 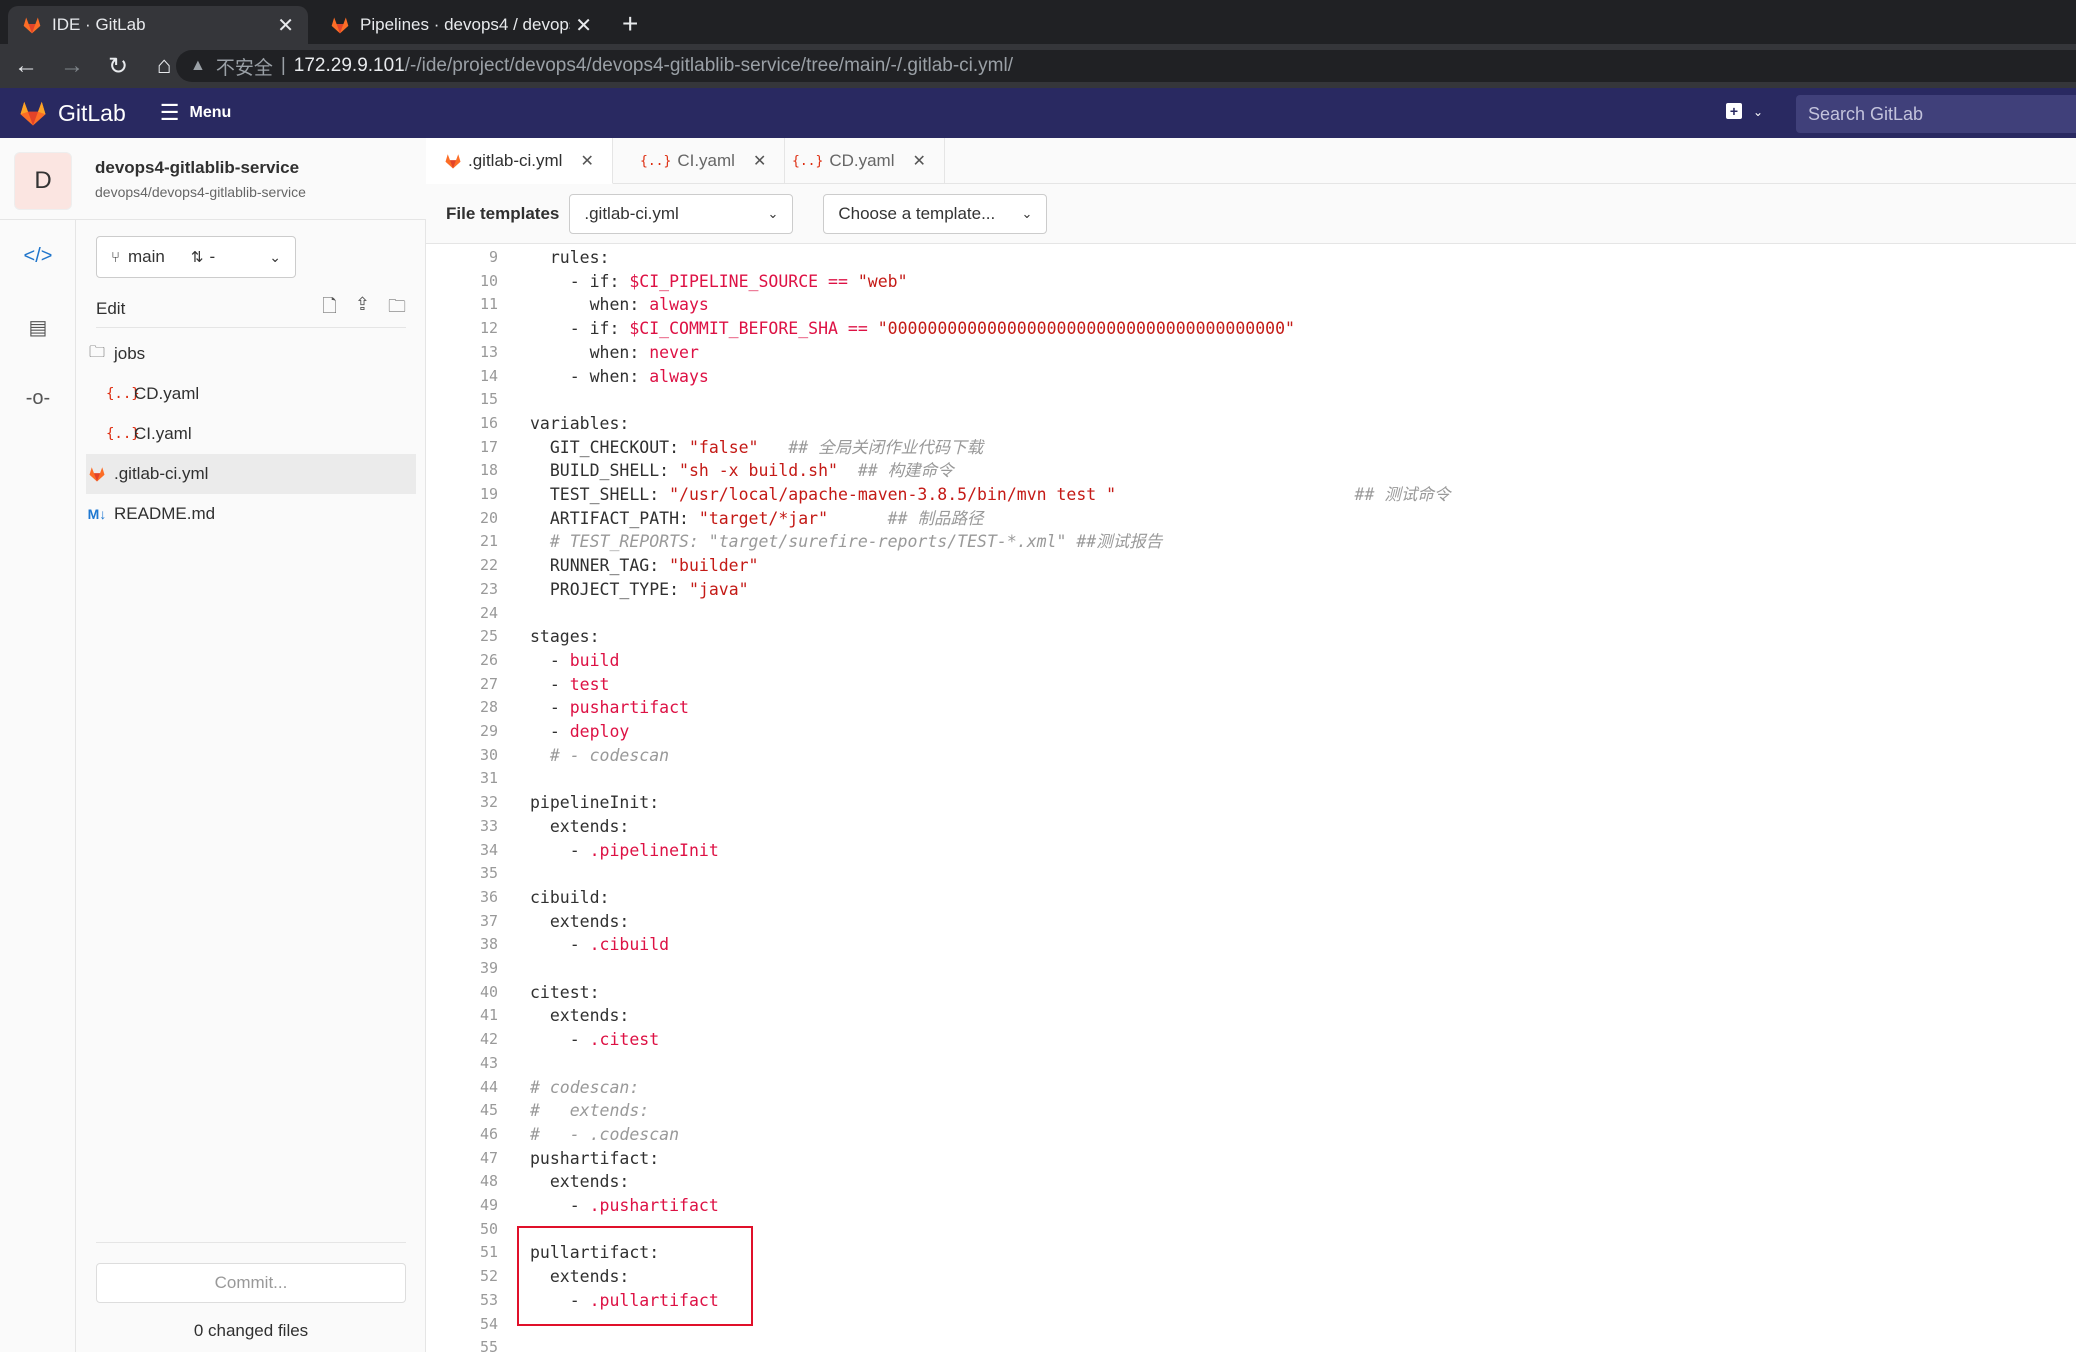 What do you see at coordinates (635, 1276) in the screenshot?
I see `highlight-annotation-box` at bounding box center [635, 1276].